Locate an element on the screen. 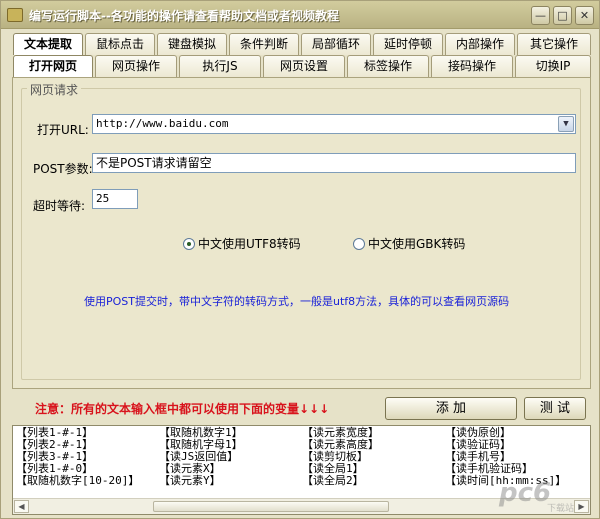 This screenshot has height=519, width=600. svg-text: pc6 is located at coordinates (524, 493).